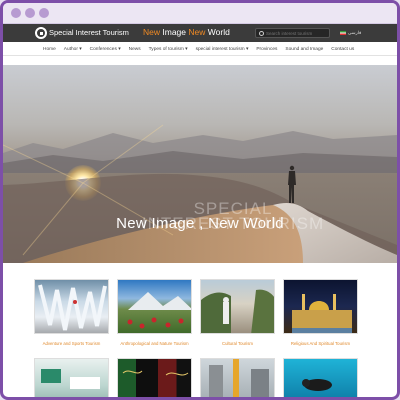 This screenshot has width=400, height=400. I want to click on nav-item-home: Home, so click(49, 49).